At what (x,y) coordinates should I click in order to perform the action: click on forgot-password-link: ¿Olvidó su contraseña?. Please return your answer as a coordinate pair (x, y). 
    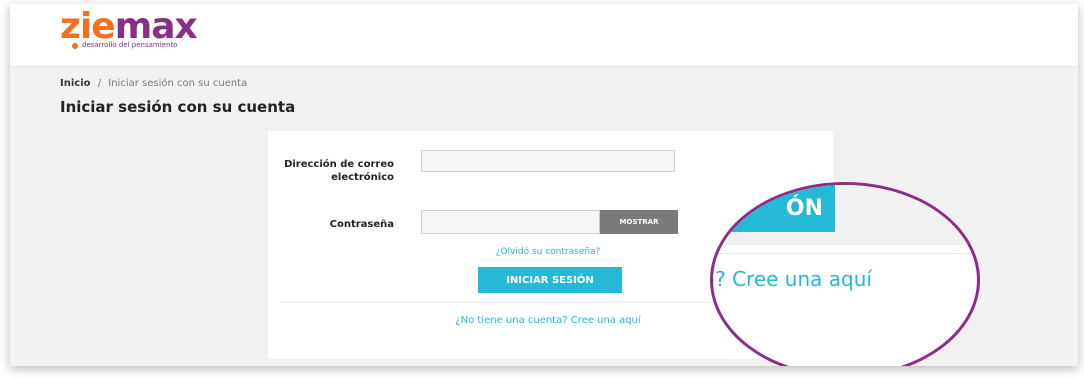
    Looking at the image, I should click on (548, 252).